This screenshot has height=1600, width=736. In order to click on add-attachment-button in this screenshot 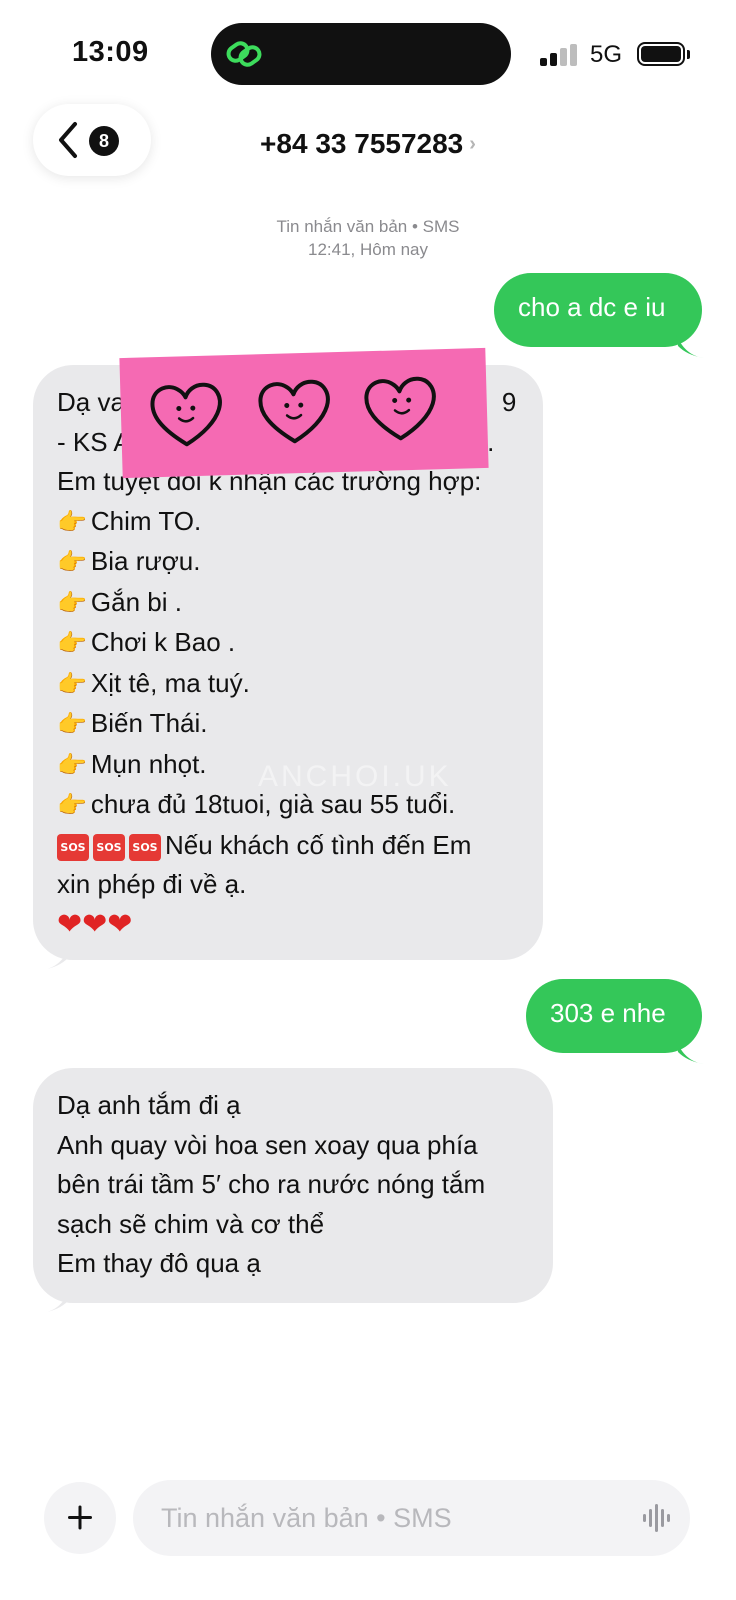, I will do `click(80, 1518)`.